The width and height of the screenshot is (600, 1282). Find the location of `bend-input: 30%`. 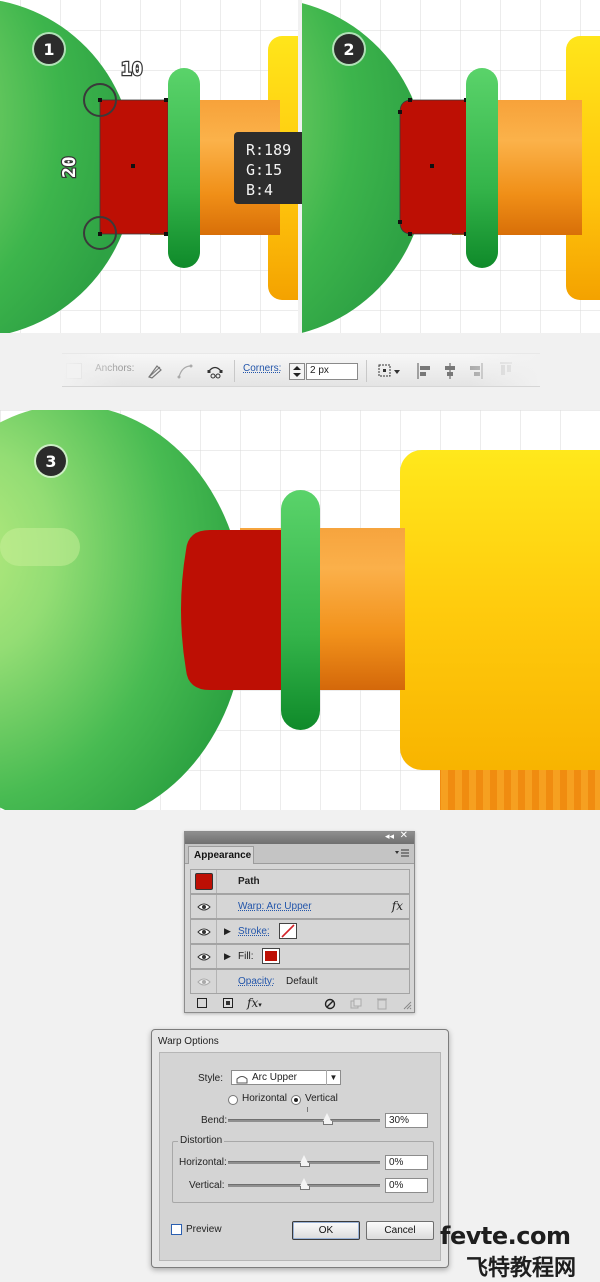

bend-input: 30% is located at coordinates (406, 1120).